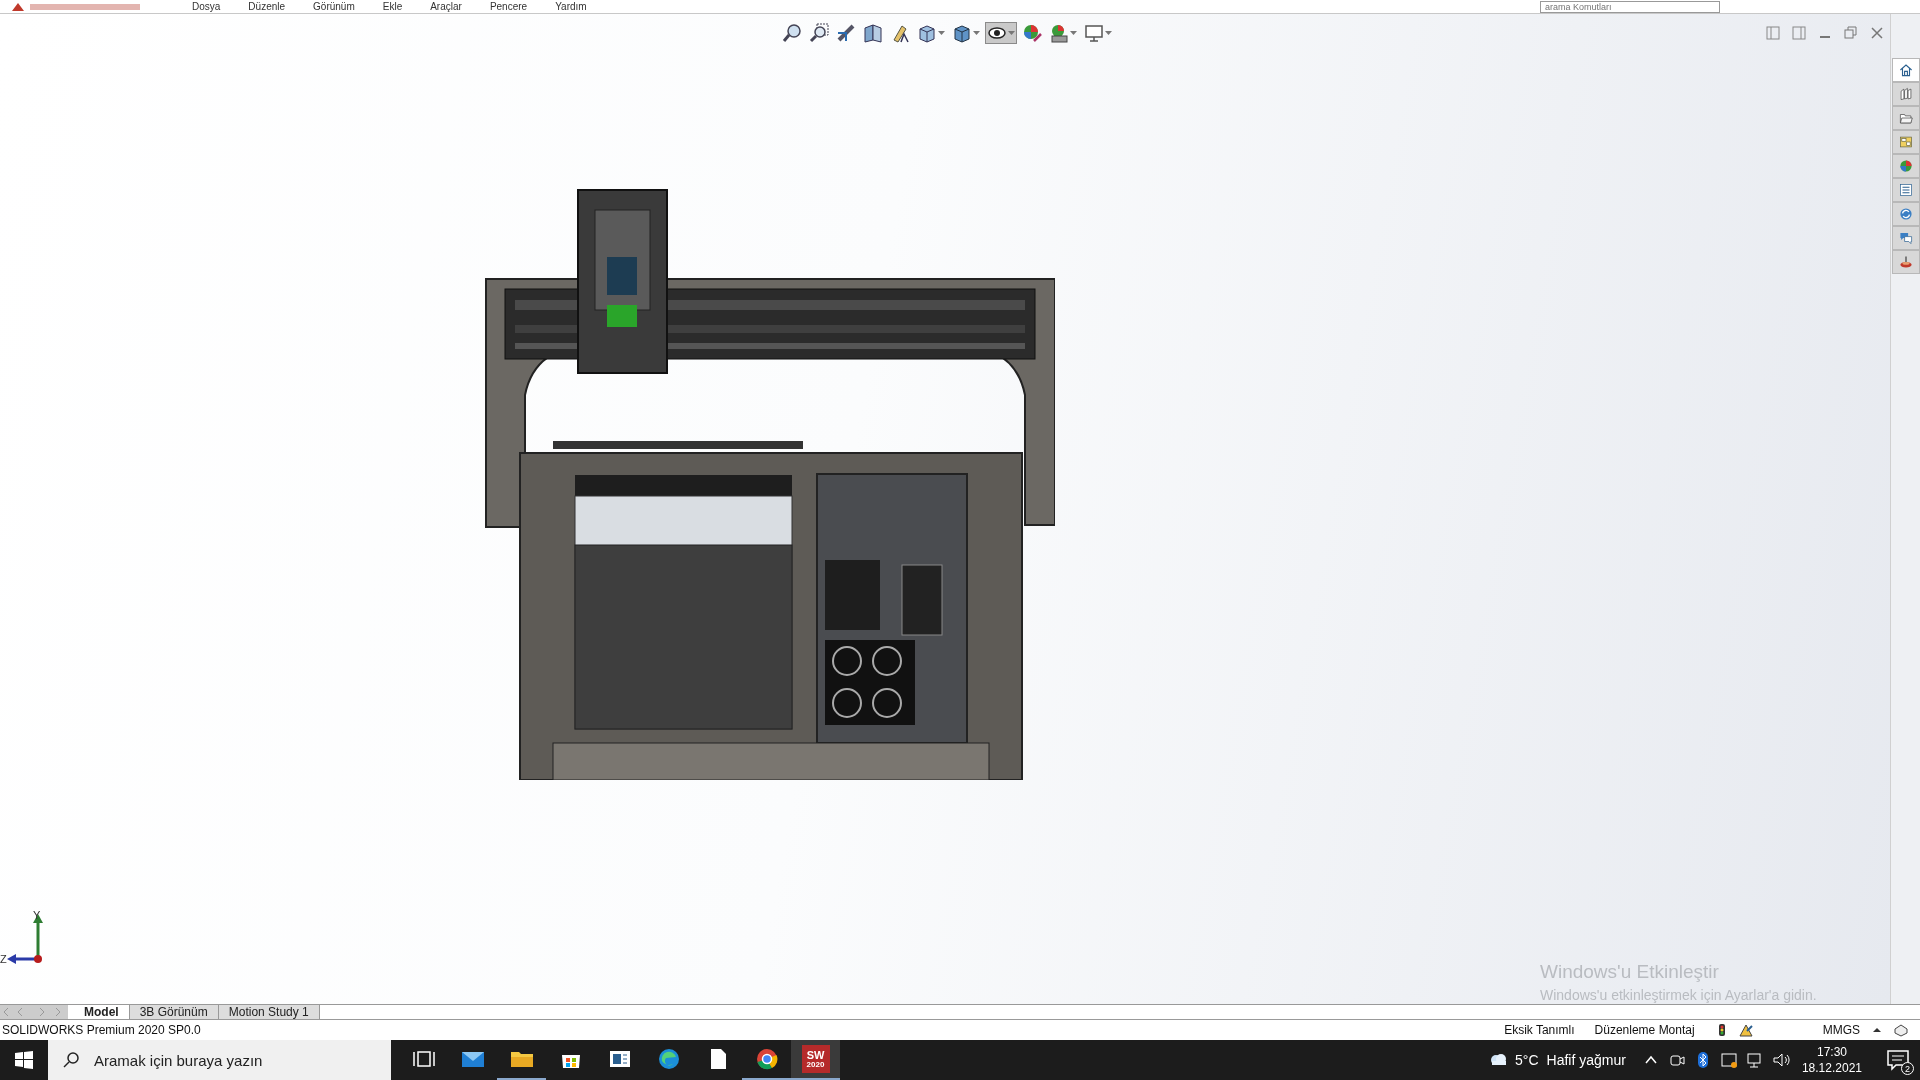 The width and height of the screenshot is (1920, 1080). I want to click on menu-item: Ekle, so click(392, 6).